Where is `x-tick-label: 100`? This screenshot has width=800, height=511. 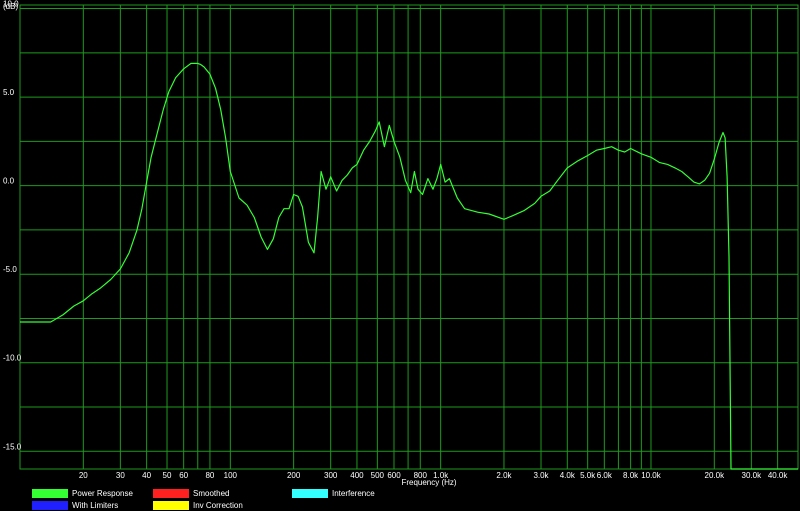 x-tick-label: 100 is located at coordinates (231, 475).